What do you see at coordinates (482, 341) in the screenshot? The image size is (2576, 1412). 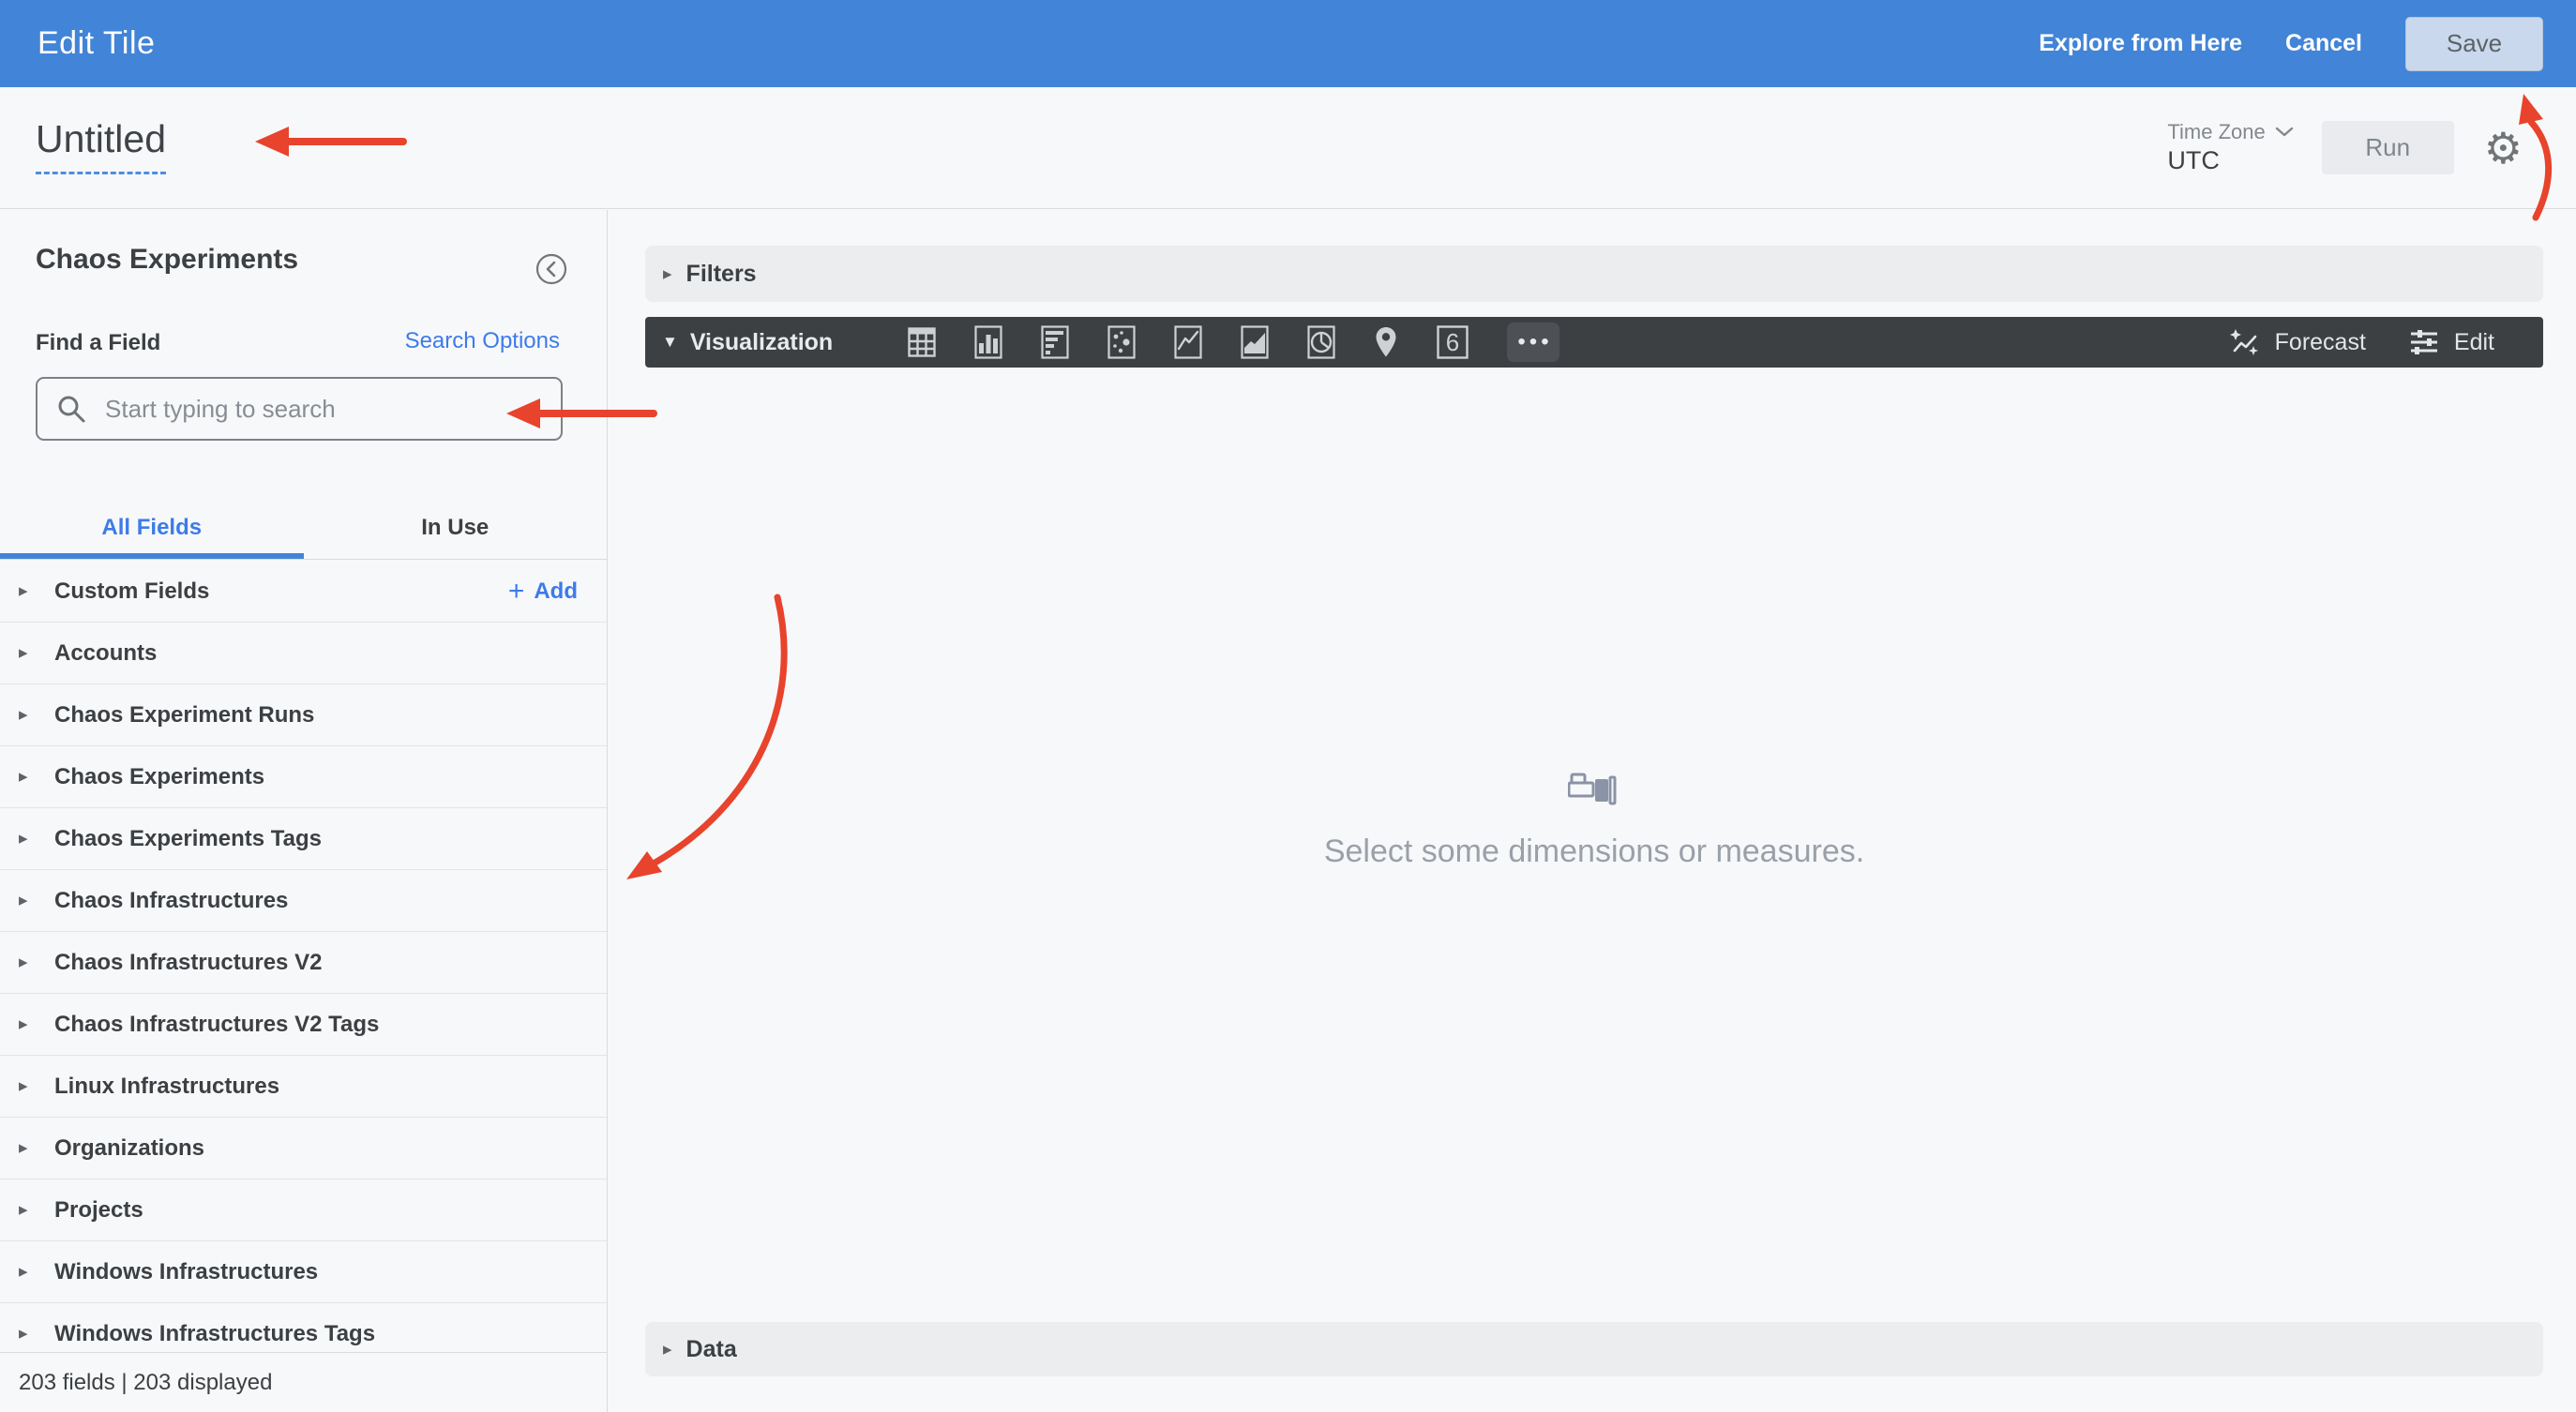 I see `search-options-link: Search Options` at bounding box center [482, 341].